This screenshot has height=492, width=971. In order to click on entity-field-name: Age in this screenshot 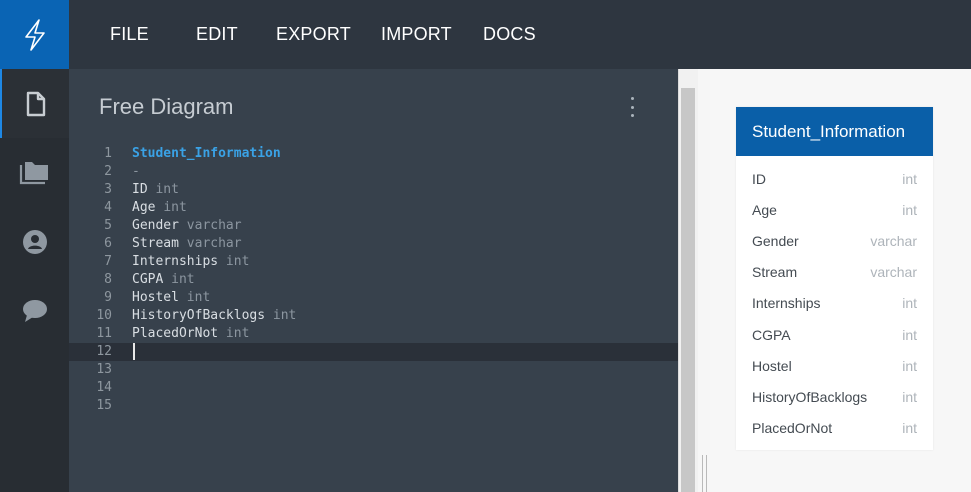, I will do `click(764, 209)`.